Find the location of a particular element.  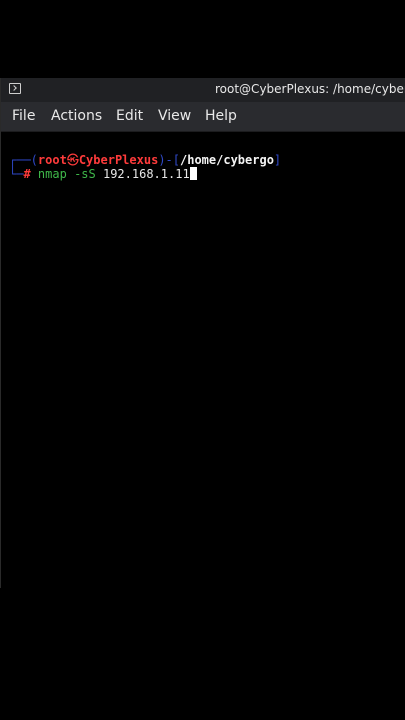

title-bar: root@CyberPlexus: /home/cybergo is located at coordinates (203, 90).